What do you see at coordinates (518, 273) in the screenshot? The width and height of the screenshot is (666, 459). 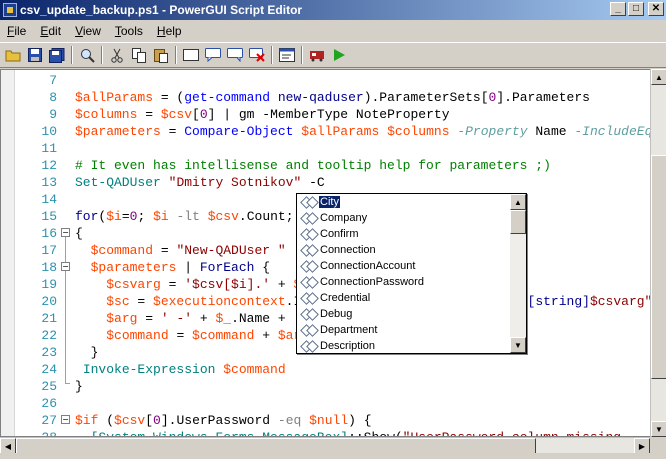 I see `intellisense-scrollbar: ▲ ▼` at bounding box center [518, 273].